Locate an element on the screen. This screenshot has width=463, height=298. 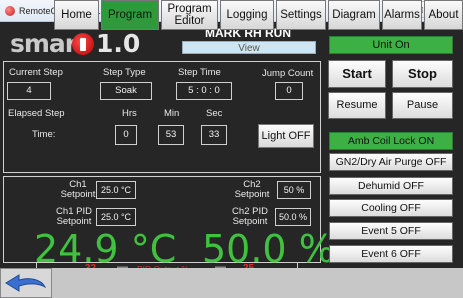
sec-label: Sec is located at coordinates (214, 113).